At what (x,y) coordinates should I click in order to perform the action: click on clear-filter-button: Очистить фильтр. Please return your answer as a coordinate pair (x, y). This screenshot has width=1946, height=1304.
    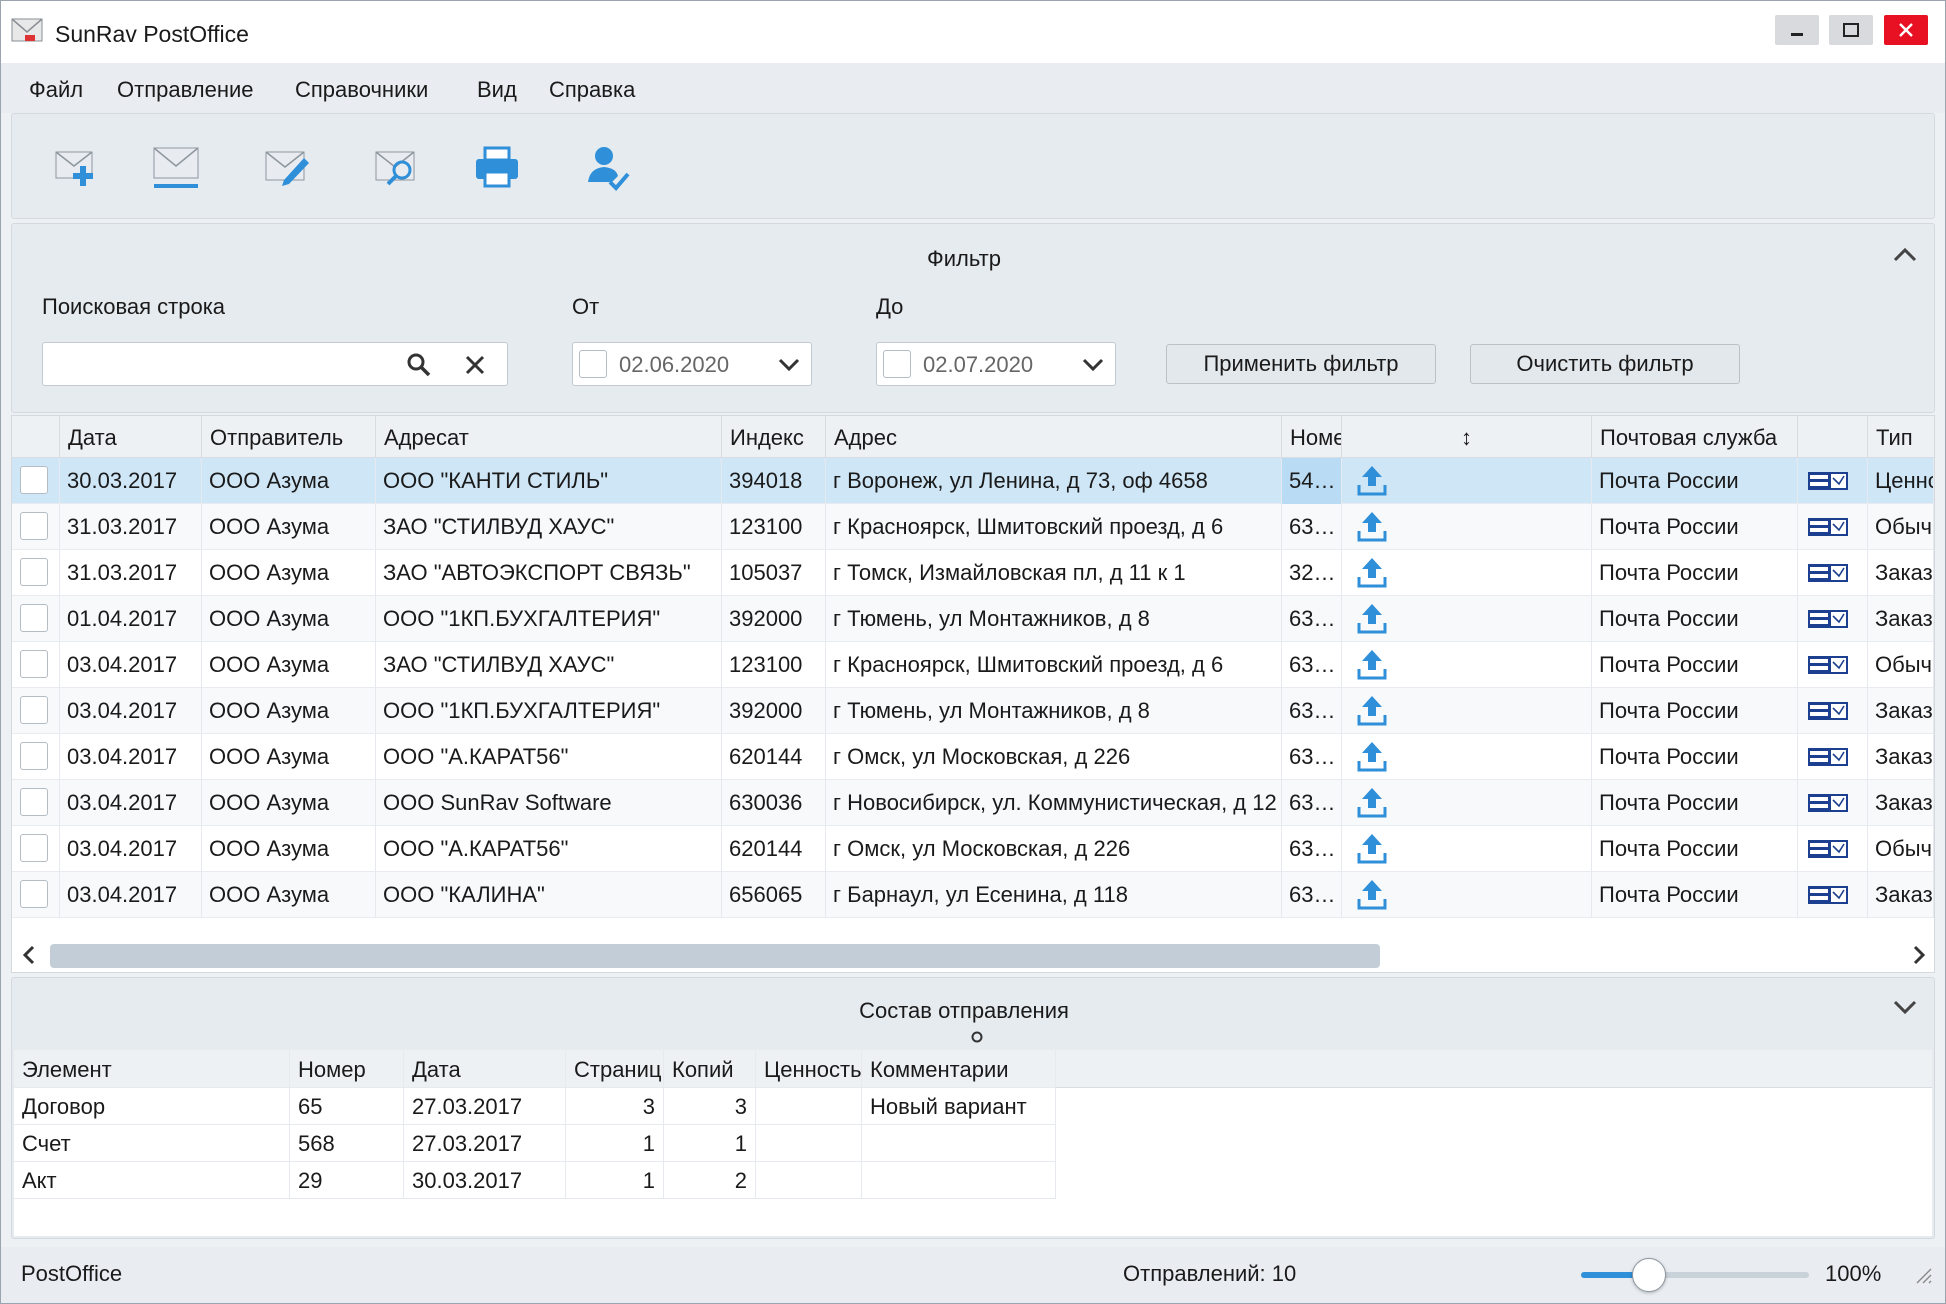
    Looking at the image, I should click on (1605, 364).